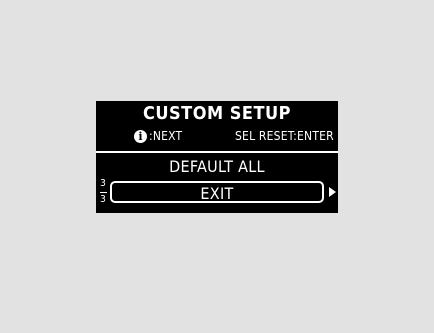 The height and width of the screenshot is (333, 434). I want to click on divider, so click(217, 152).